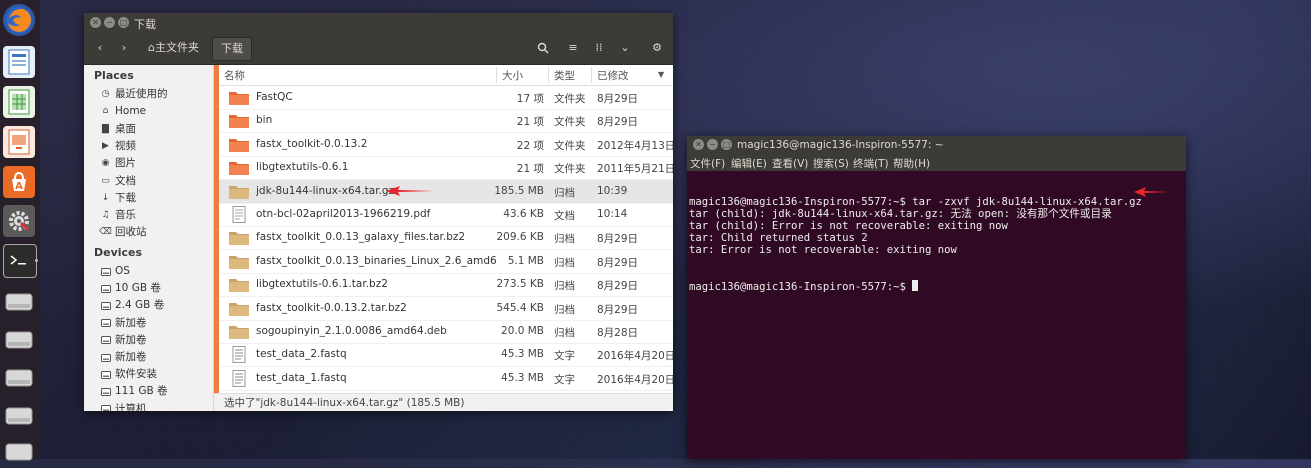  I want to click on sidebar-item: ◷ 最近使用的, so click(134, 94).